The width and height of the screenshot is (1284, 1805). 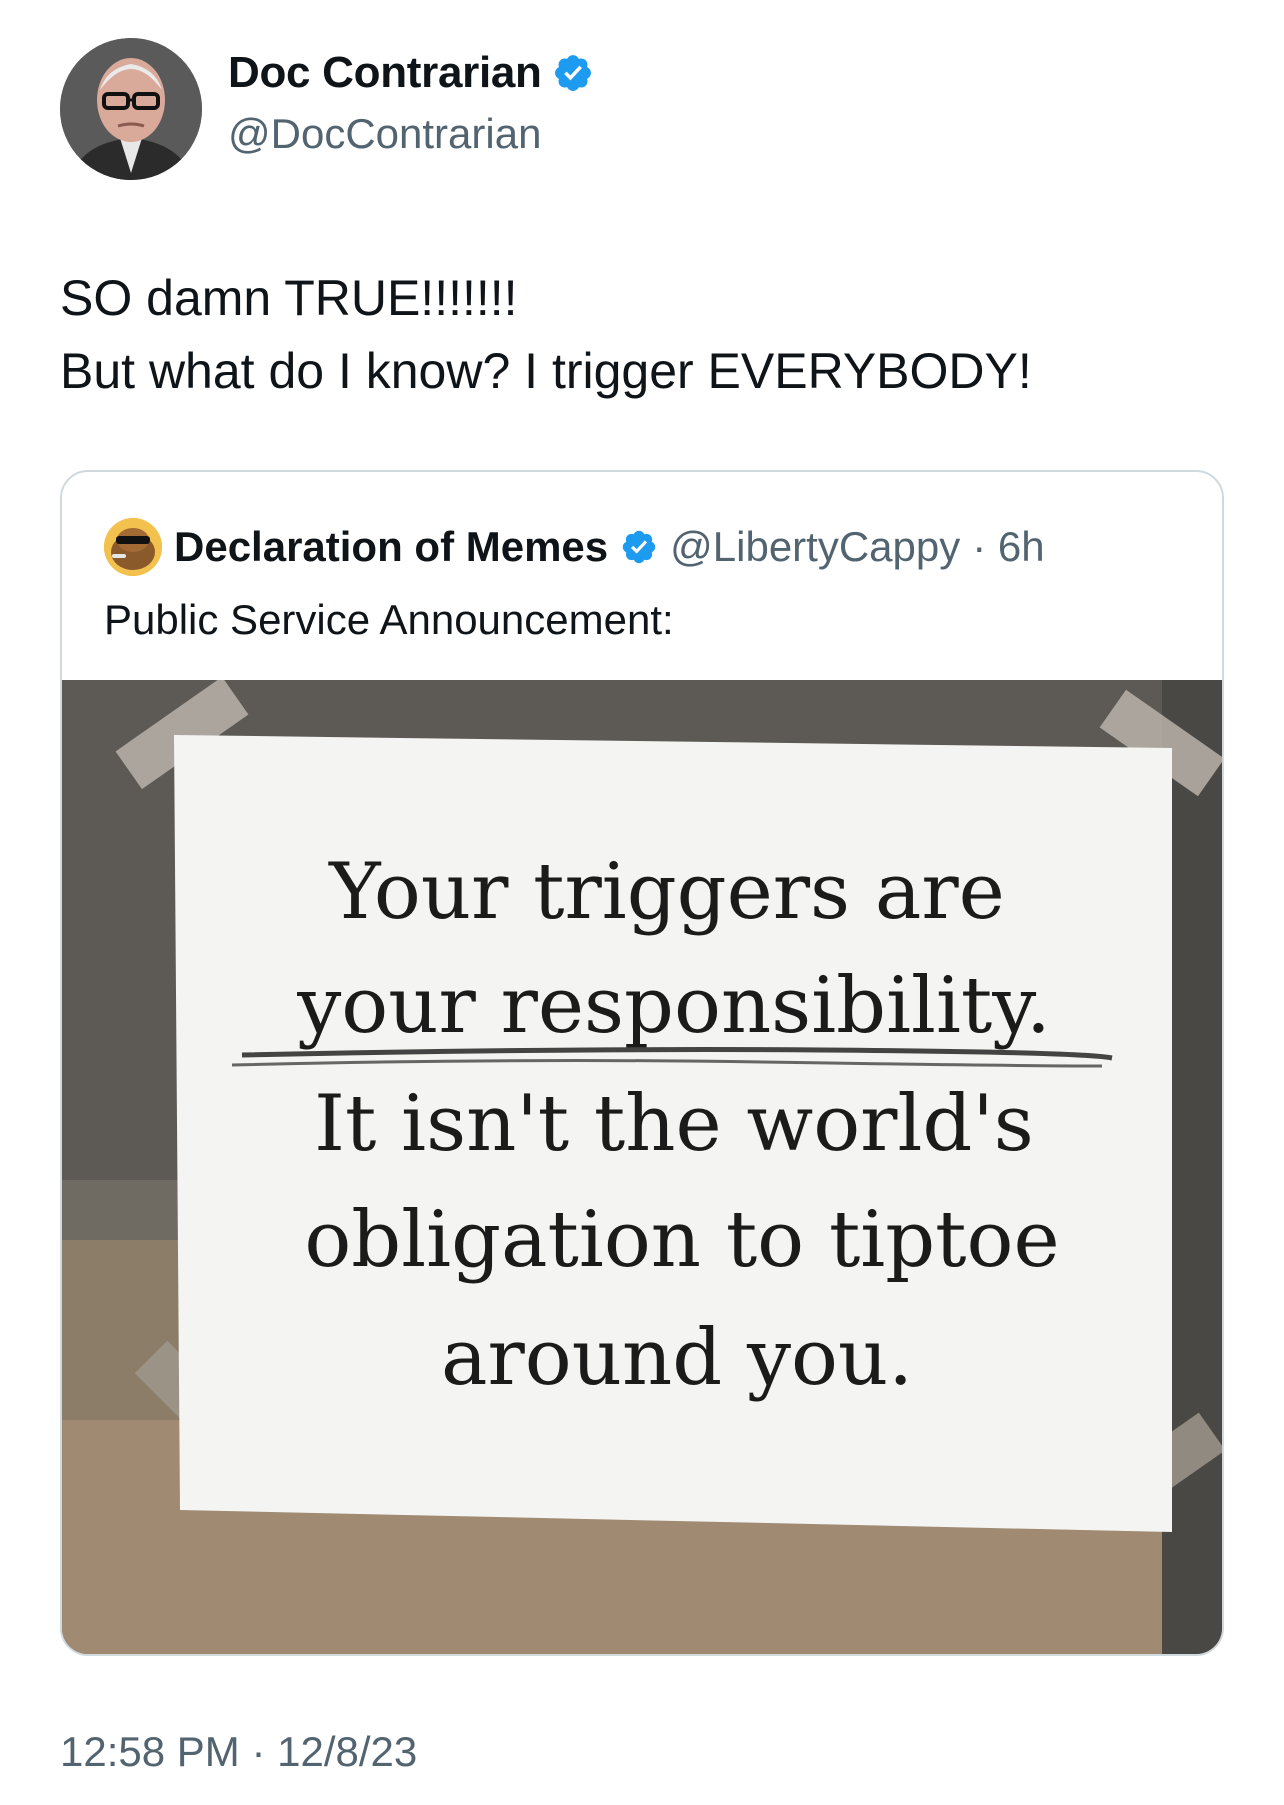 What do you see at coordinates (666, 892) in the screenshot?
I see `sign-line-1: Your triggers are` at bounding box center [666, 892].